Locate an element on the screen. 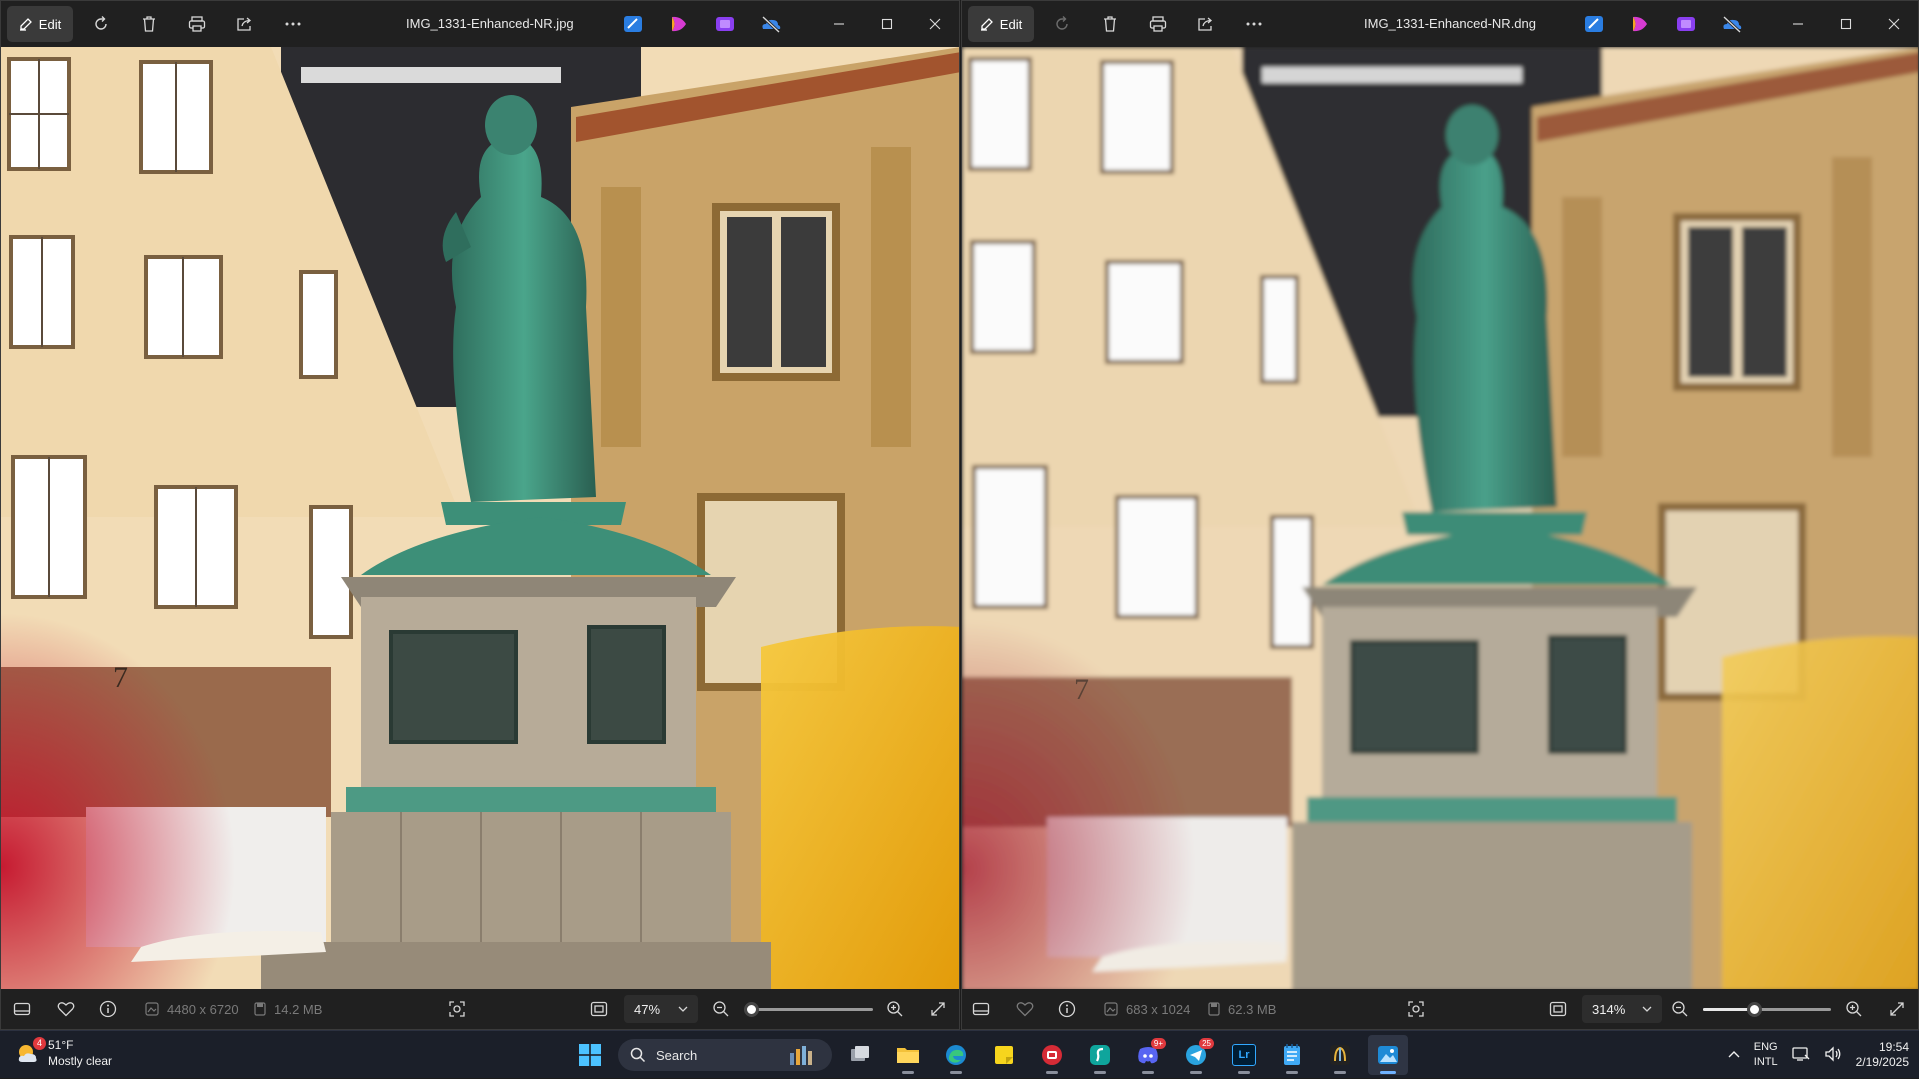  network-button is located at coordinates (1801, 1055).